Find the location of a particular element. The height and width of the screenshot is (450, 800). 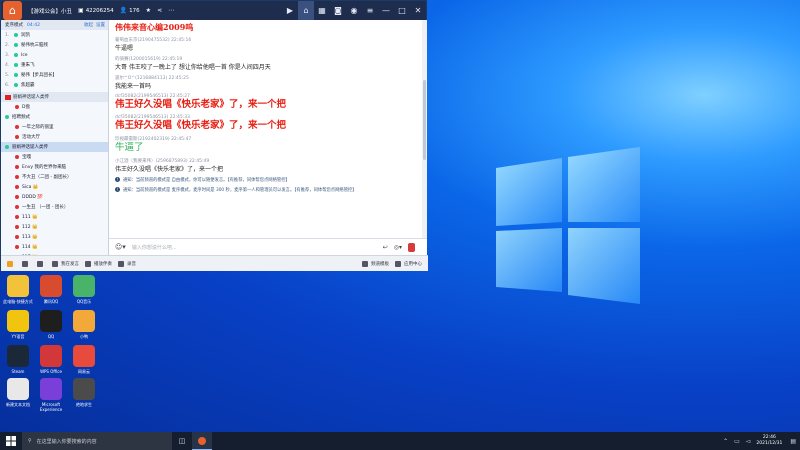

speaker-icon is located at coordinates (26, 263).